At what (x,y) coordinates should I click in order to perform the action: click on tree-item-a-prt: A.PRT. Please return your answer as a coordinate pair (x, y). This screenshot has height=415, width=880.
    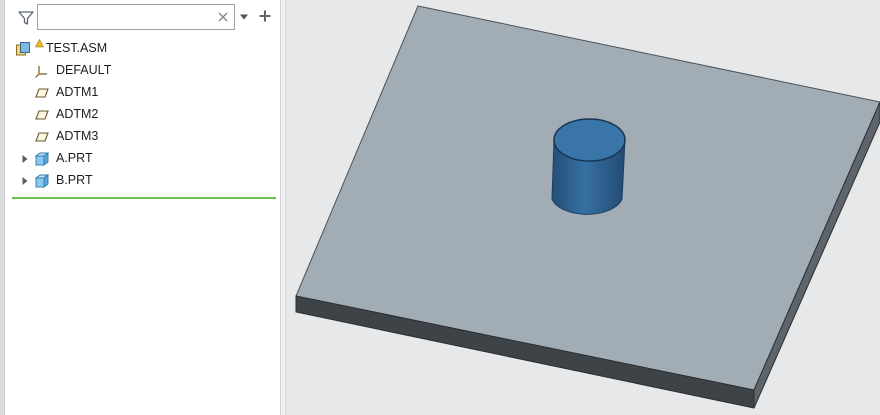
    Looking at the image, I should click on (140, 159).